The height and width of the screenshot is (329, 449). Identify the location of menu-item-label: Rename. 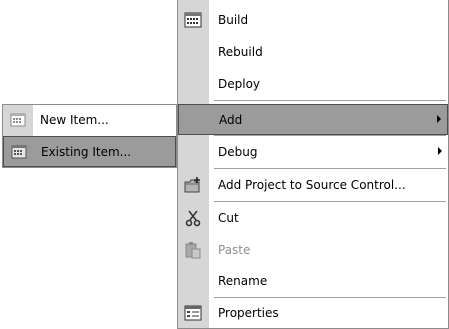
(243, 281).